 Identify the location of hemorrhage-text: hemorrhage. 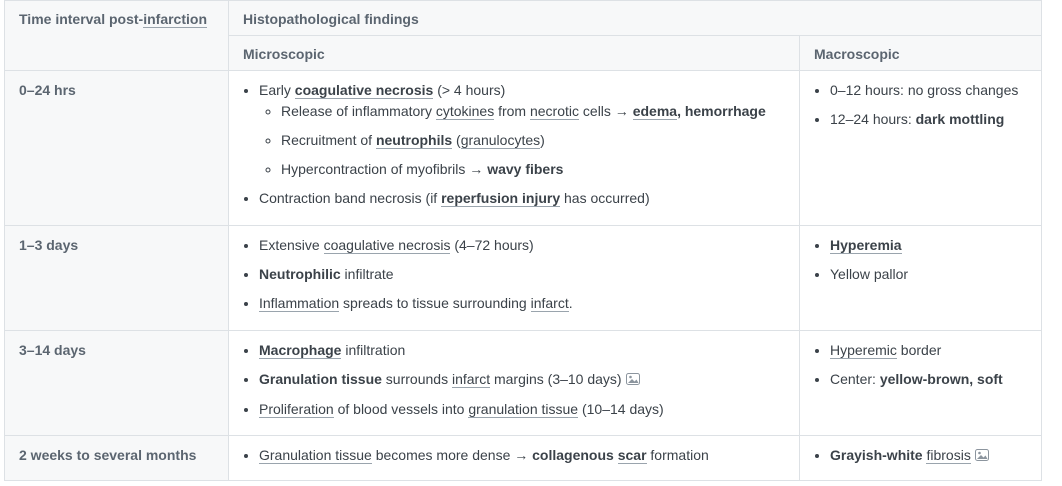
(725, 111).